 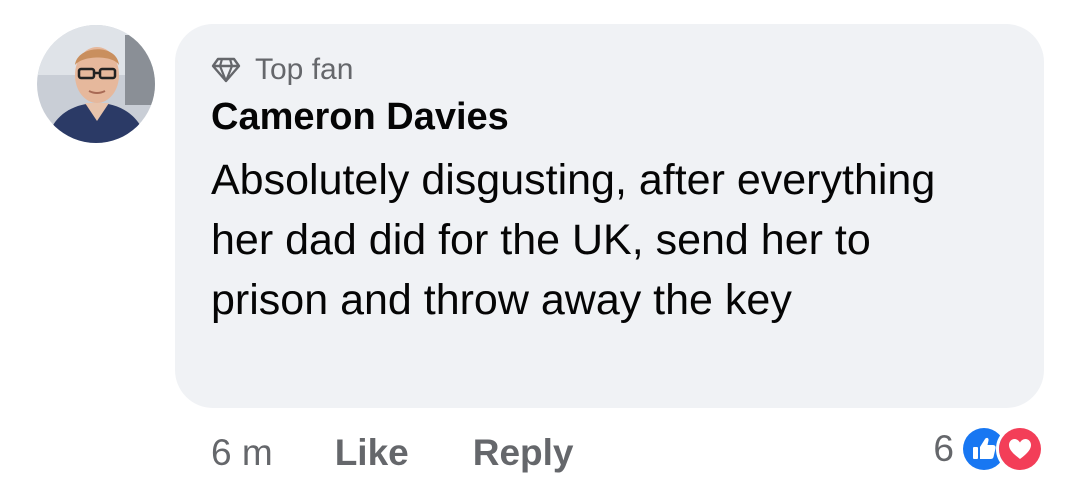 I want to click on love-icon, so click(x=1020, y=449).